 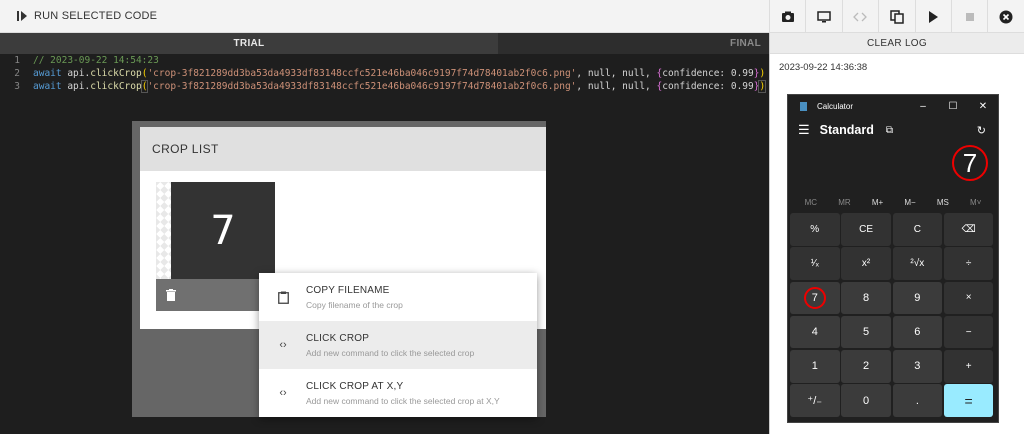 What do you see at coordinates (283, 297) in the screenshot?
I see `clipboard-icon` at bounding box center [283, 297].